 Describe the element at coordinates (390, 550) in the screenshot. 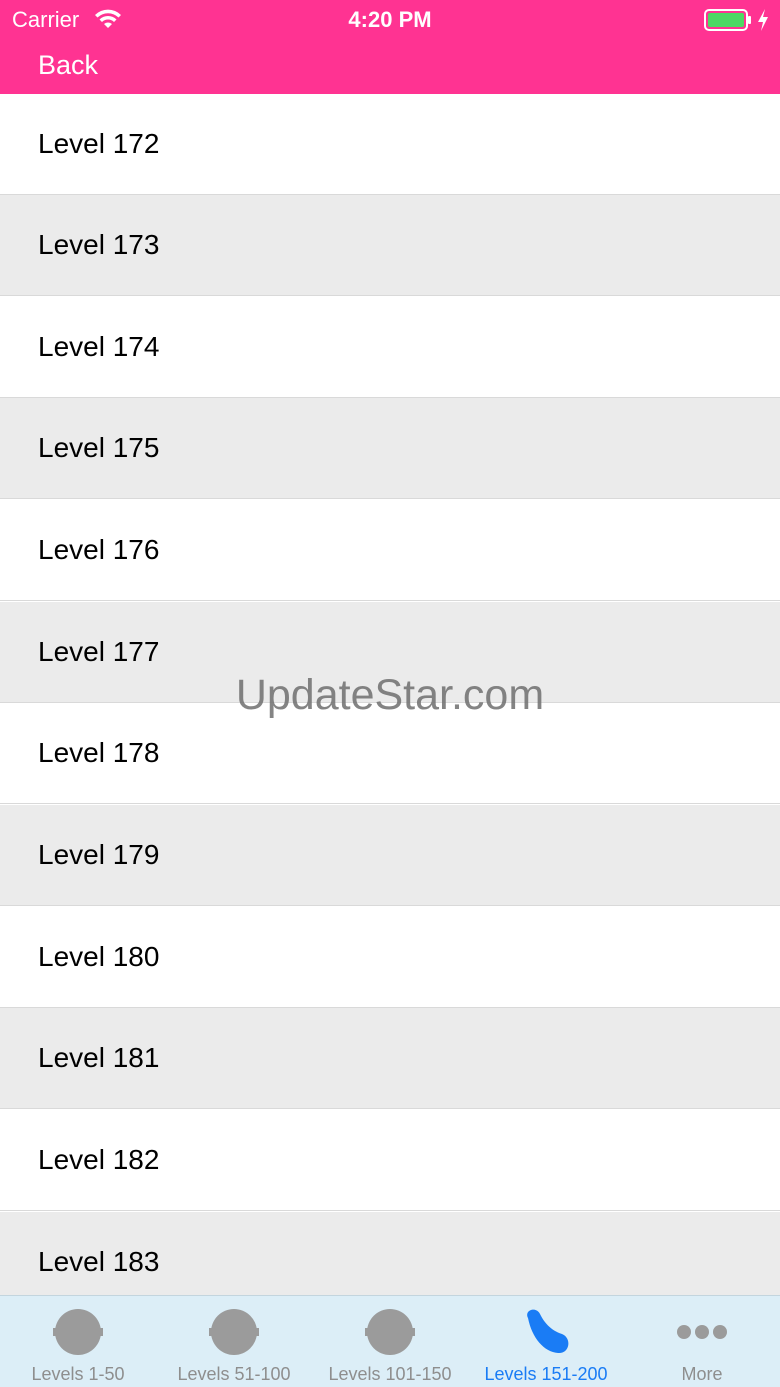

I see `level-row: Level 176` at that location.